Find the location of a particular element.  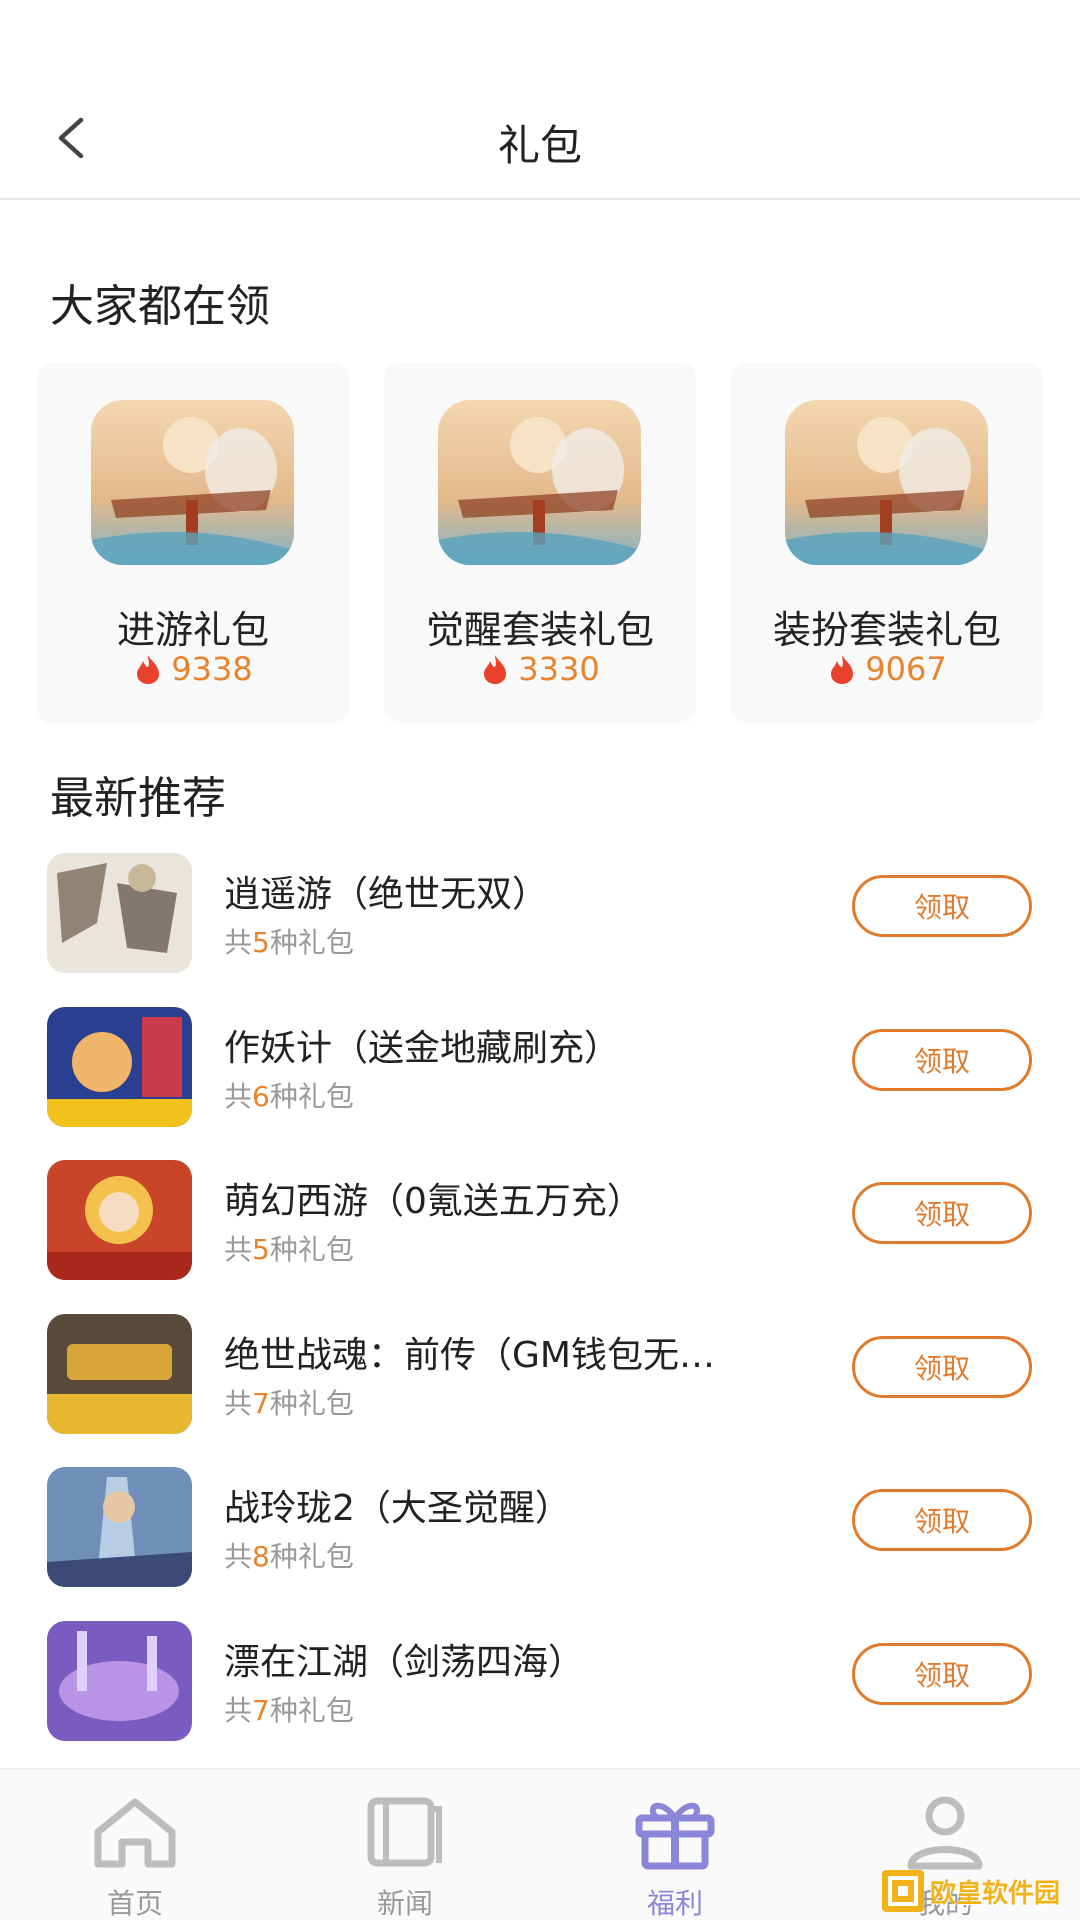

list-item: 萌幻西游（0氪送五万充） 共5种礼包 领取 is located at coordinates (540, 1229).